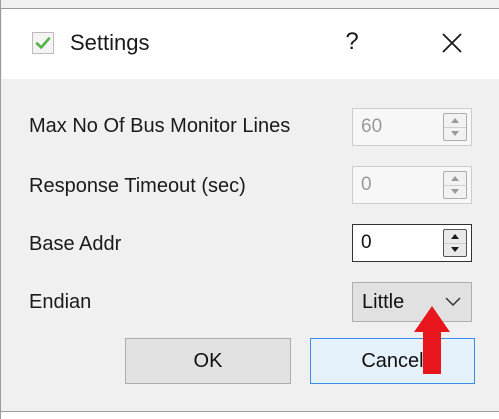 The width and height of the screenshot is (499, 419). Describe the element at coordinates (352, 42) in the screenshot. I see `help-button: ?` at that location.